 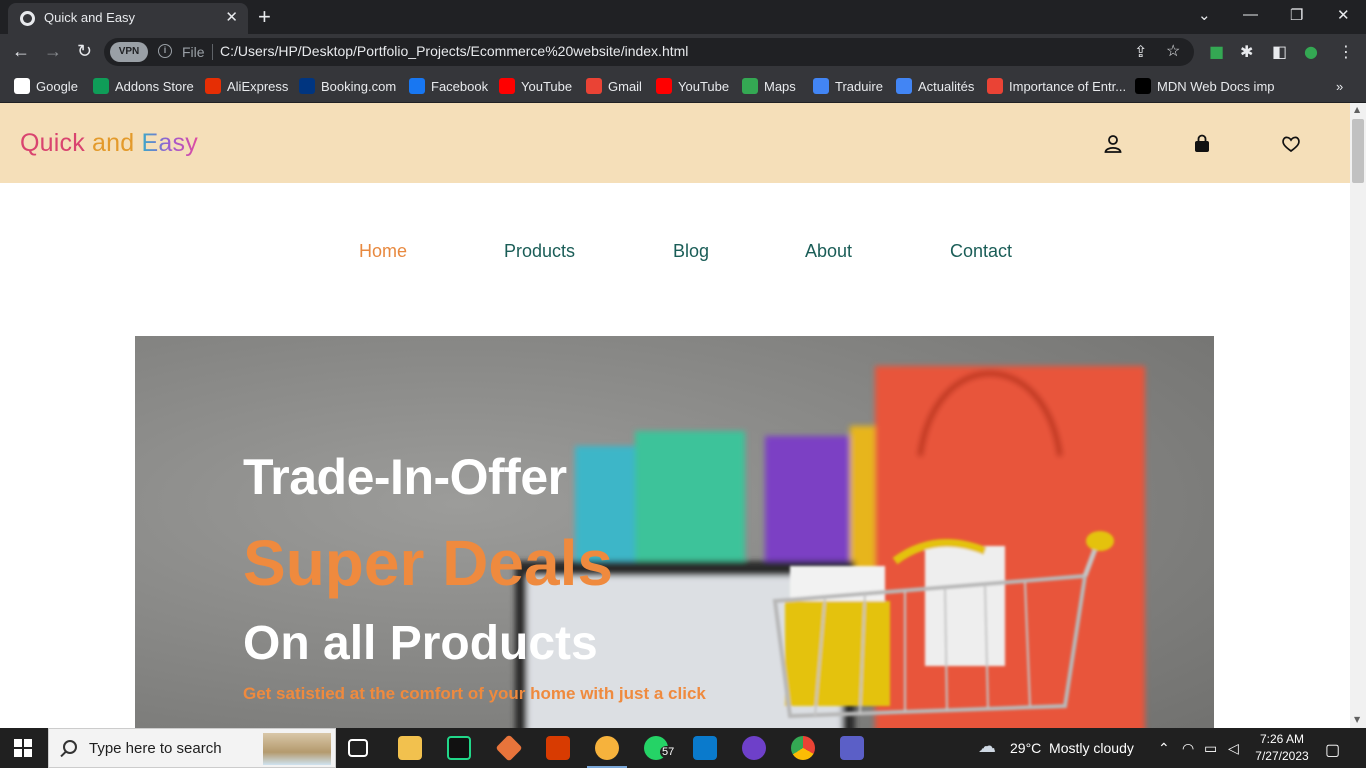 I want to click on bookmark-item: MDN Web Docs imp, so click(x=1205, y=86).